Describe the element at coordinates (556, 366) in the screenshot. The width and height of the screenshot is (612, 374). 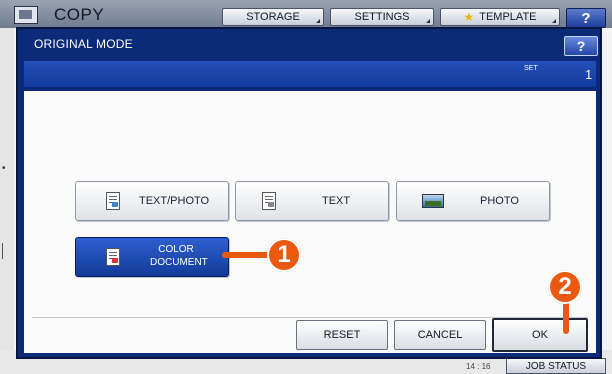
I see `job-status-button: JOB STATUS` at that location.